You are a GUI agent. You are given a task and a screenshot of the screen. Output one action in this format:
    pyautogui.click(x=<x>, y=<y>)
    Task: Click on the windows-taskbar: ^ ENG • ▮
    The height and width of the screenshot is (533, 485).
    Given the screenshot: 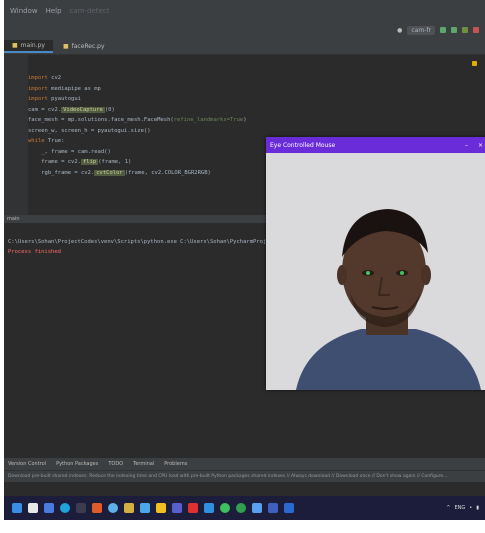 What is the action you would take?
    pyautogui.click(x=244, y=508)
    